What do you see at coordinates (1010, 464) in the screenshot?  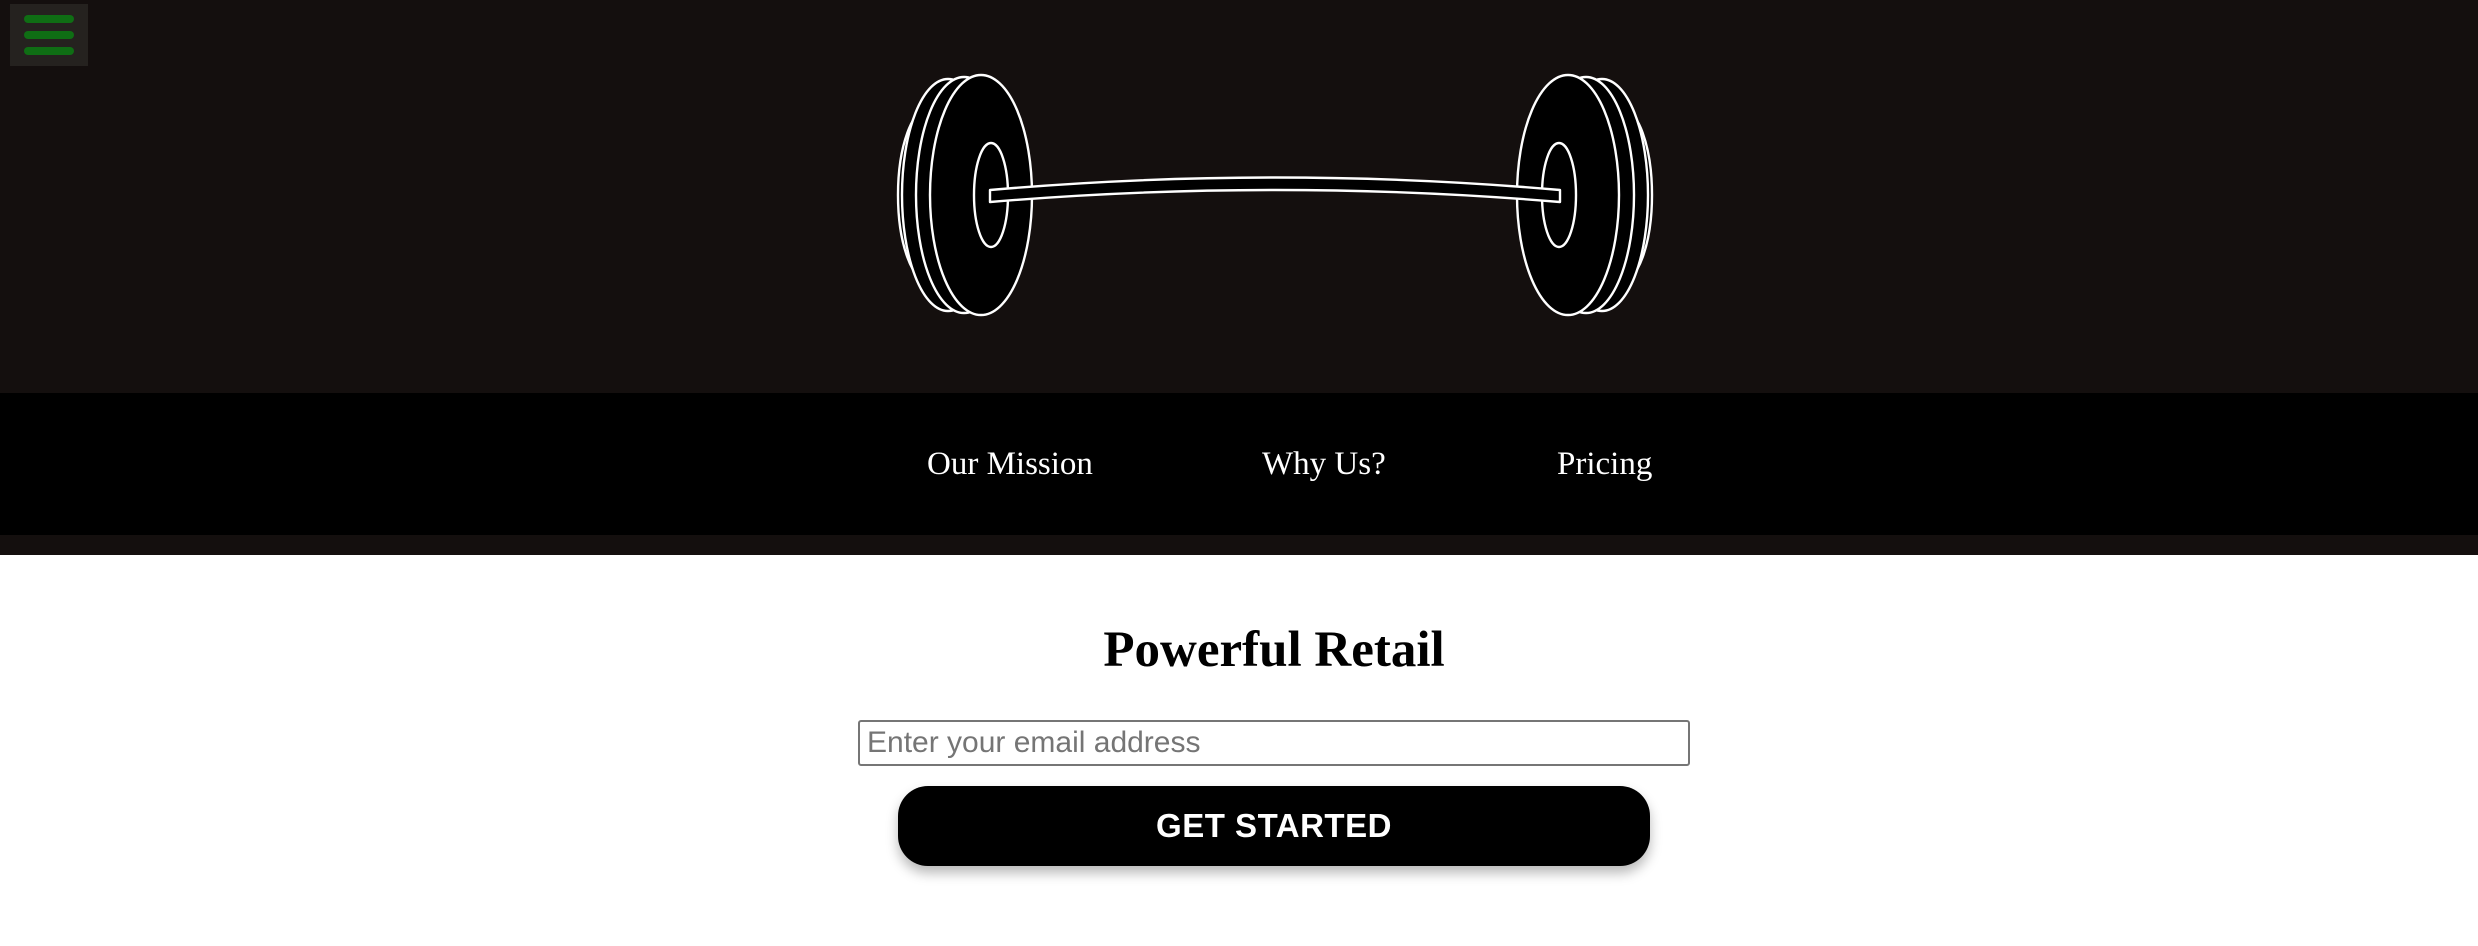 I see `nav-item-our-mission: Our Mission` at bounding box center [1010, 464].